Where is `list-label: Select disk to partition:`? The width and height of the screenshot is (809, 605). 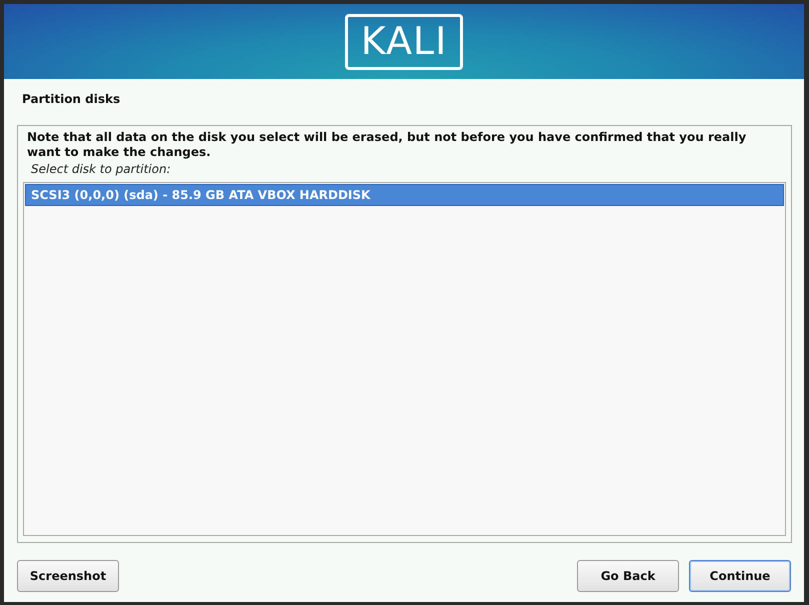
list-label: Select disk to partition: is located at coordinates (101, 169).